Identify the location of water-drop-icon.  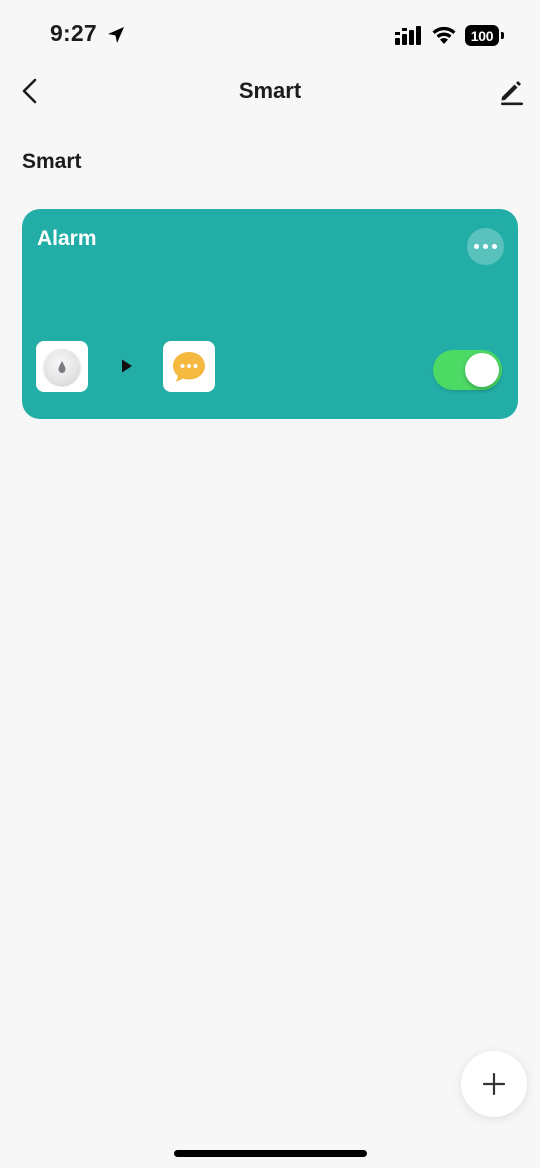
(62, 366).